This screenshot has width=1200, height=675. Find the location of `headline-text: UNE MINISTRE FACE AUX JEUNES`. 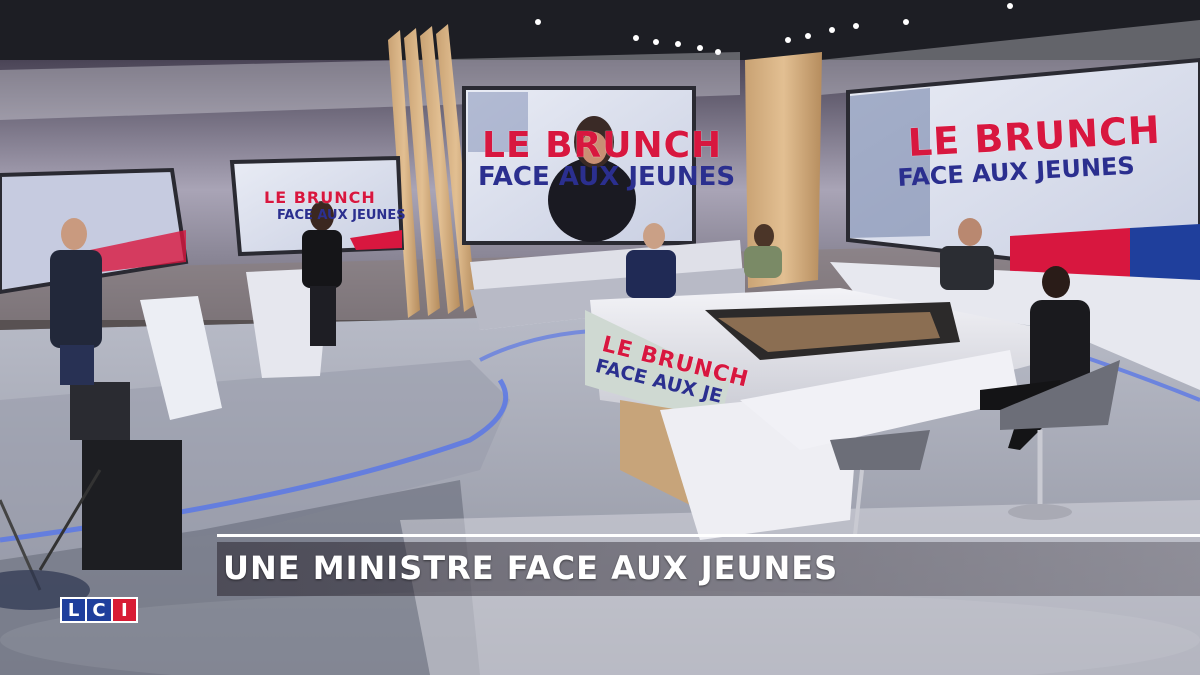

headline-text: UNE MINISTRE FACE AUX JEUNES is located at coordinates (531, 568).